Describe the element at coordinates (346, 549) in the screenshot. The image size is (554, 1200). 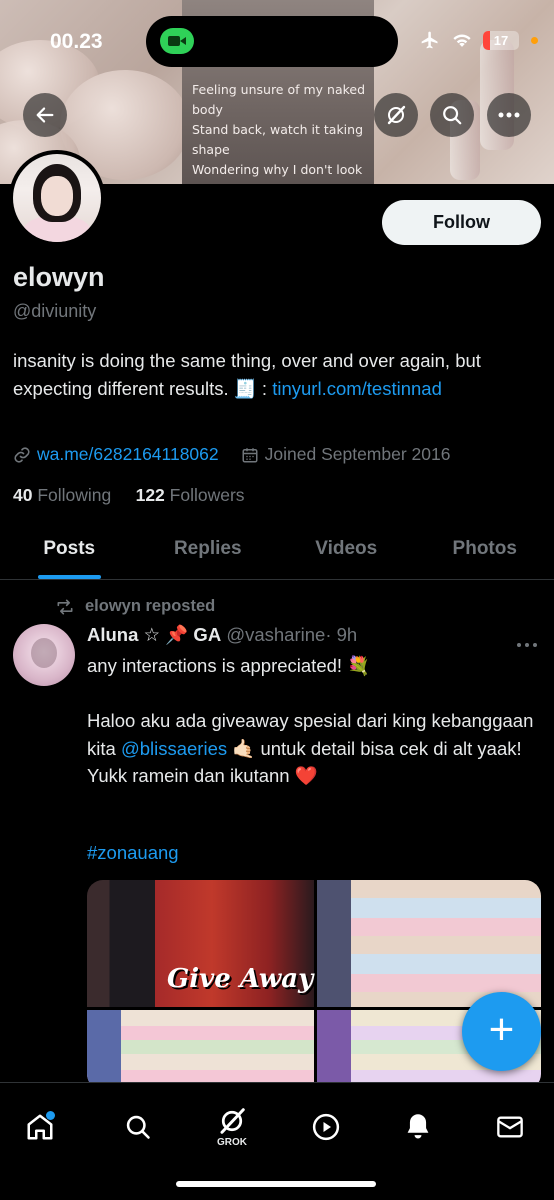
I see `tab-videos: Videos` at that location.